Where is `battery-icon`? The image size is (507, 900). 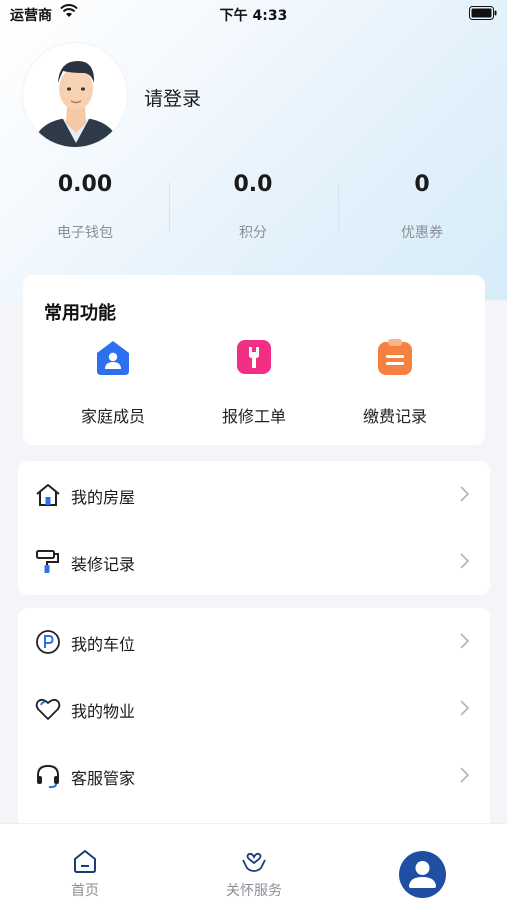 battery-icon is located at coordinates (483, 13).